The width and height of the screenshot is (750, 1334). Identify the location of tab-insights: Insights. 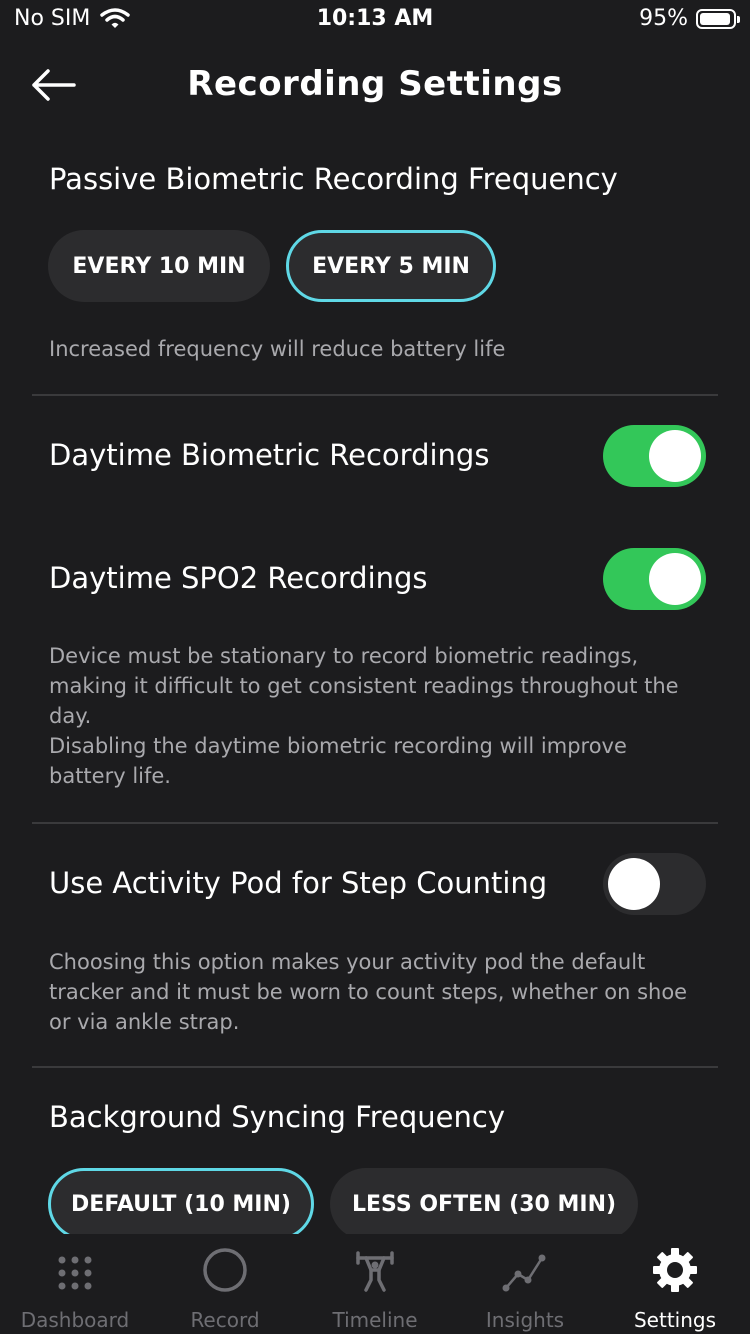
(525, 1284).